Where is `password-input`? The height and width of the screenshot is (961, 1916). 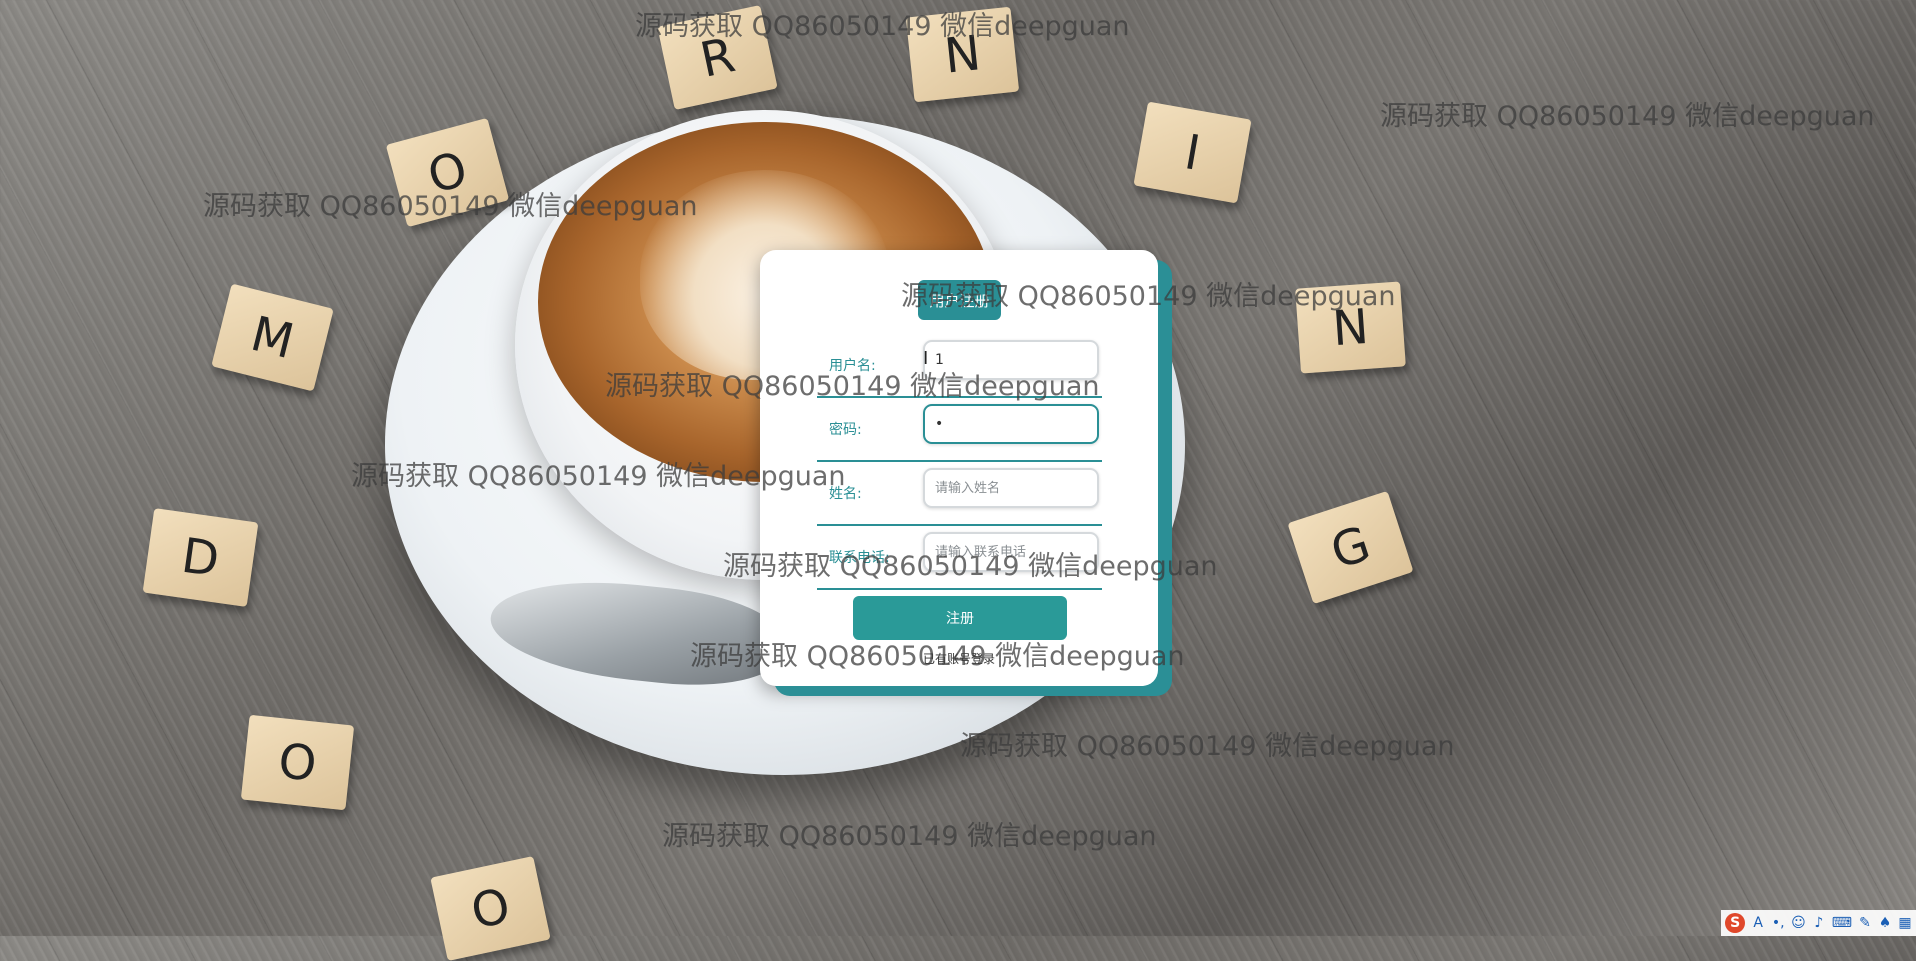
password-input is located at coordinates (1011, 424).